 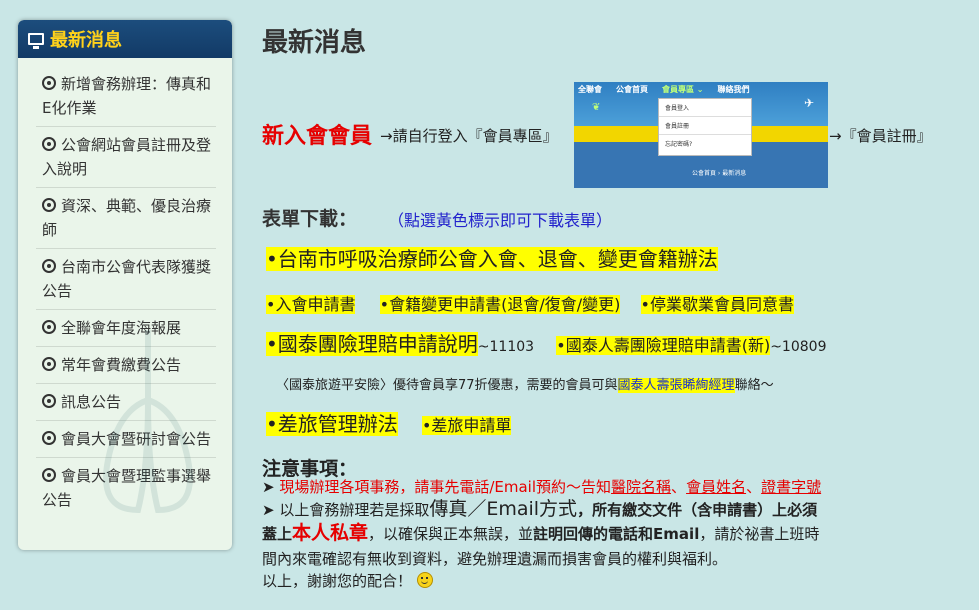 What do you see at coordinates (314, 43) in the screenshot?
I see `page-title: 最新消息` at bounding box center [314, 43].